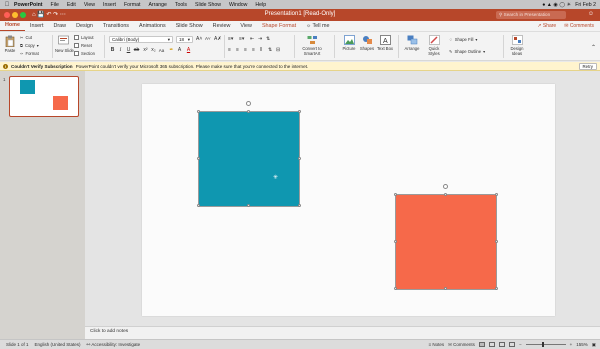 The height and width of the screenshot is (349, 600). Describe the element at coordinates (270, 50) in the screenshot. I see `text-direction-icon: ⇅` at that location.